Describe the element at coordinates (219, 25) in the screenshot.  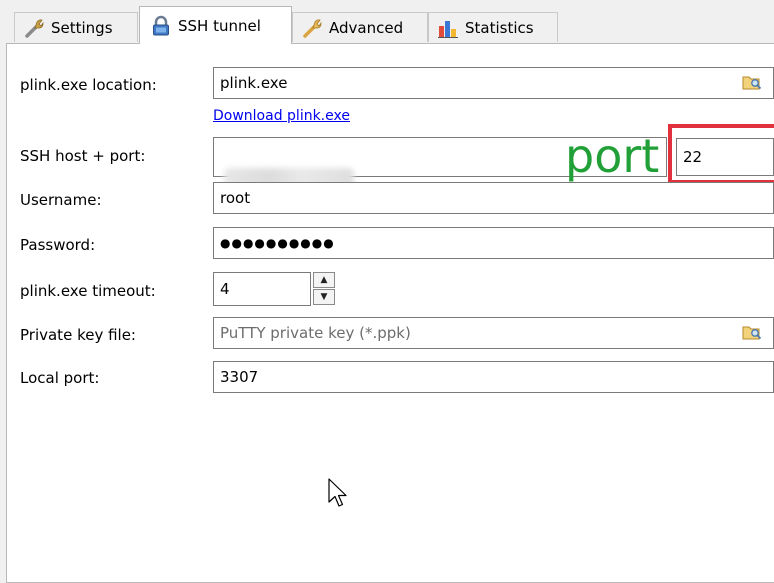
I see `tab-ssh-tunnel-label: SSH tunnel` at that location.